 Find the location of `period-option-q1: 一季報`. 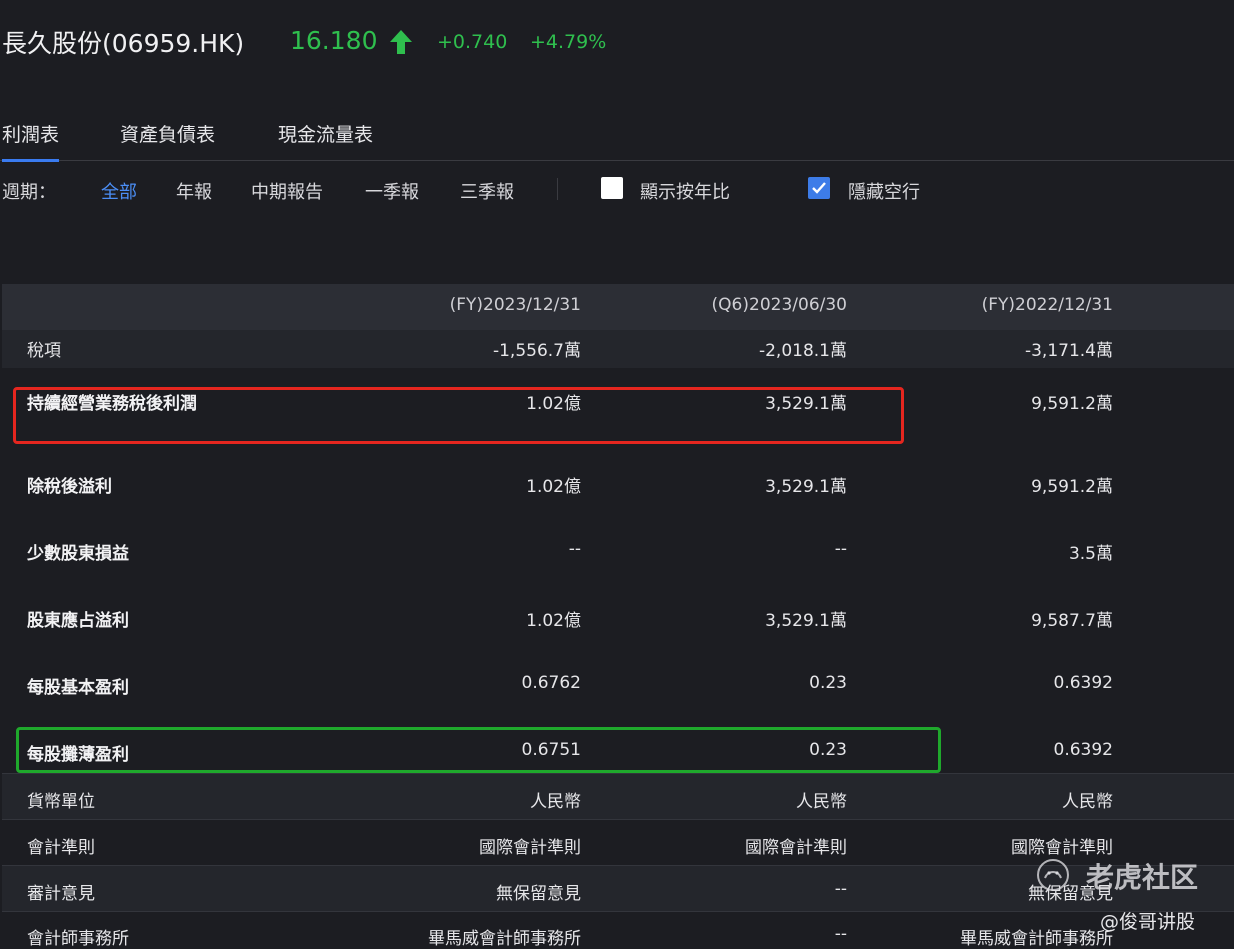

period-option-q1: 一季報 is located at coordinates (392, 191).